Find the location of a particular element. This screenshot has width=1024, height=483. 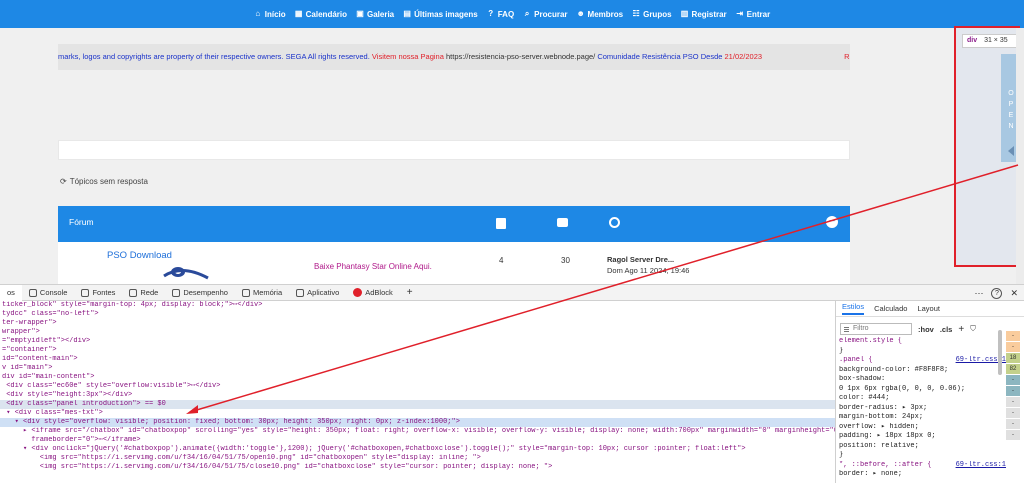

add-rule-icon: + is located at coordinates (961, 329).